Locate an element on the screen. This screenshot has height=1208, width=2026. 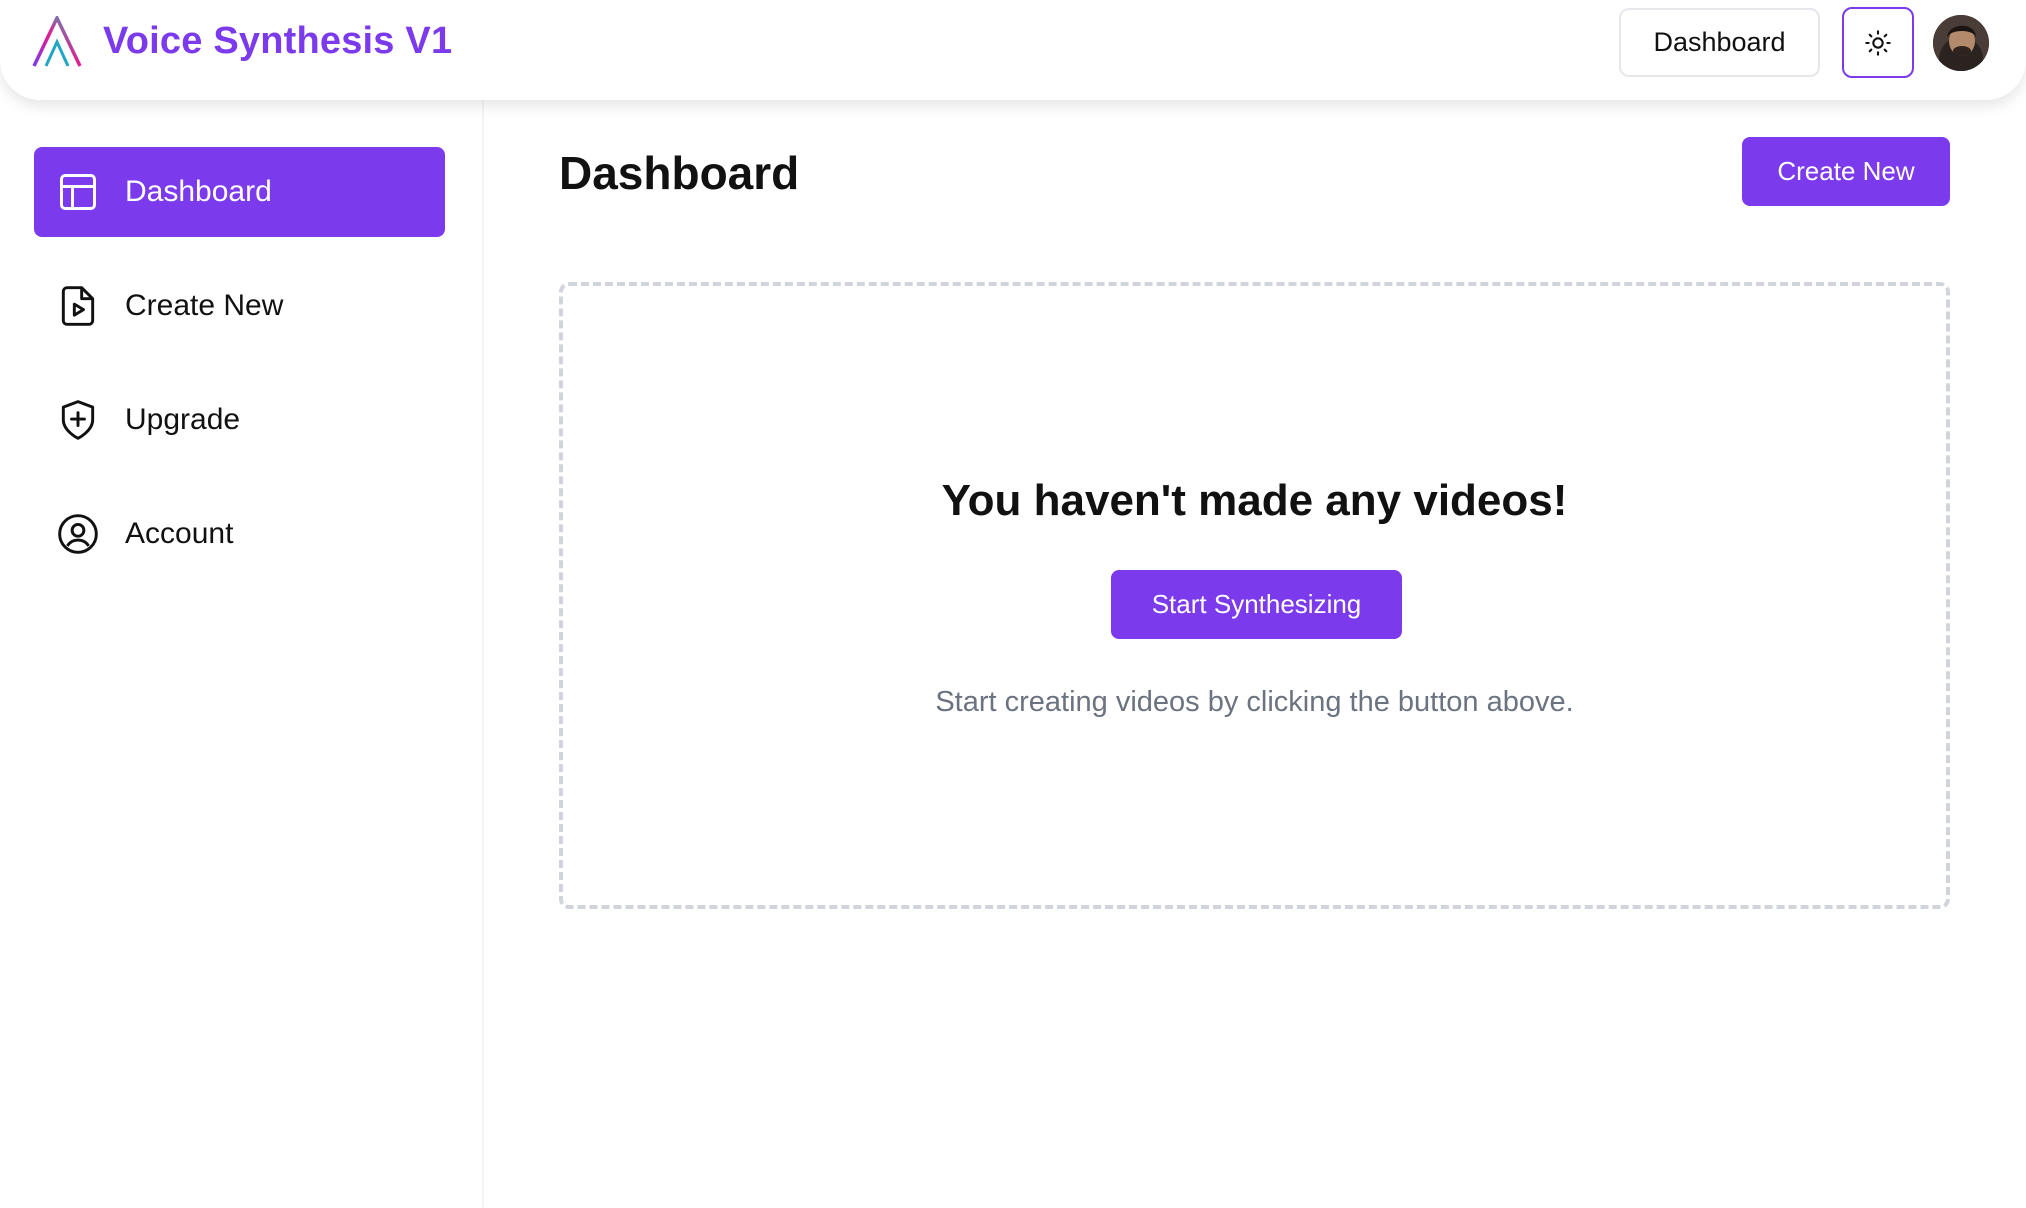
file-video-icon is located at coordinates (78, 306).